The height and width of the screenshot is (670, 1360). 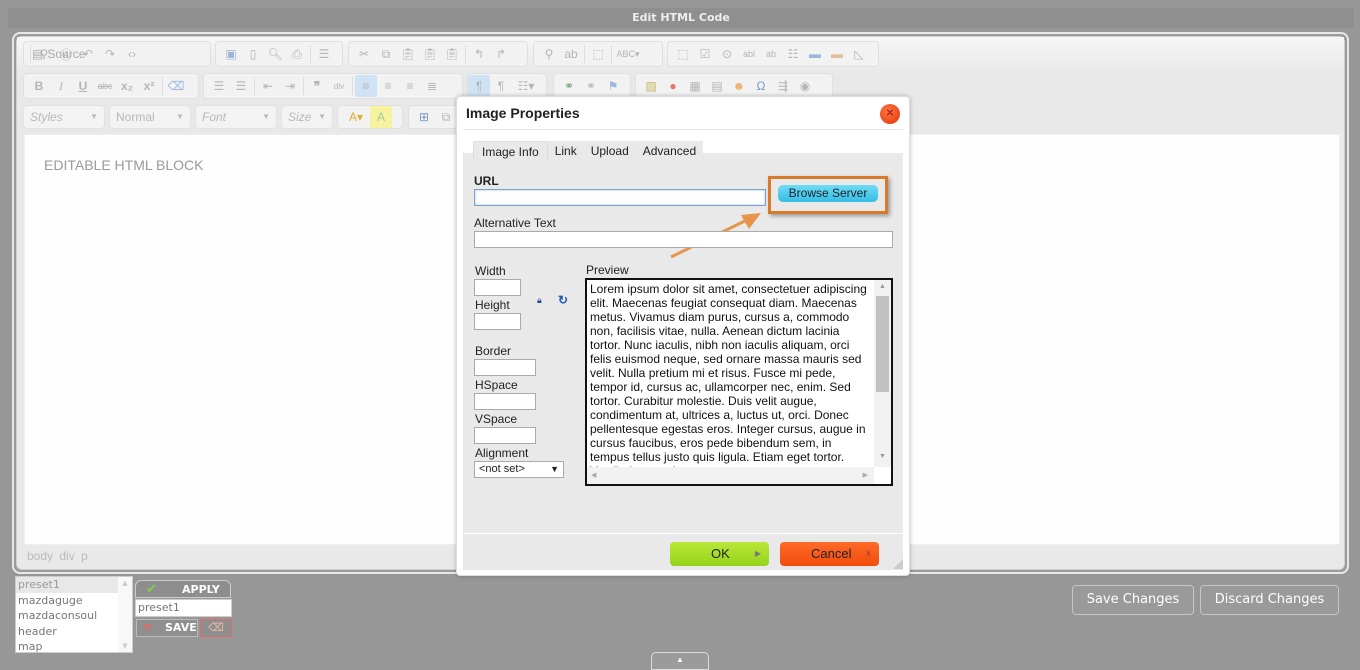 I want to click on scroll-up-icon: ▲, so click(x=882, y=286).